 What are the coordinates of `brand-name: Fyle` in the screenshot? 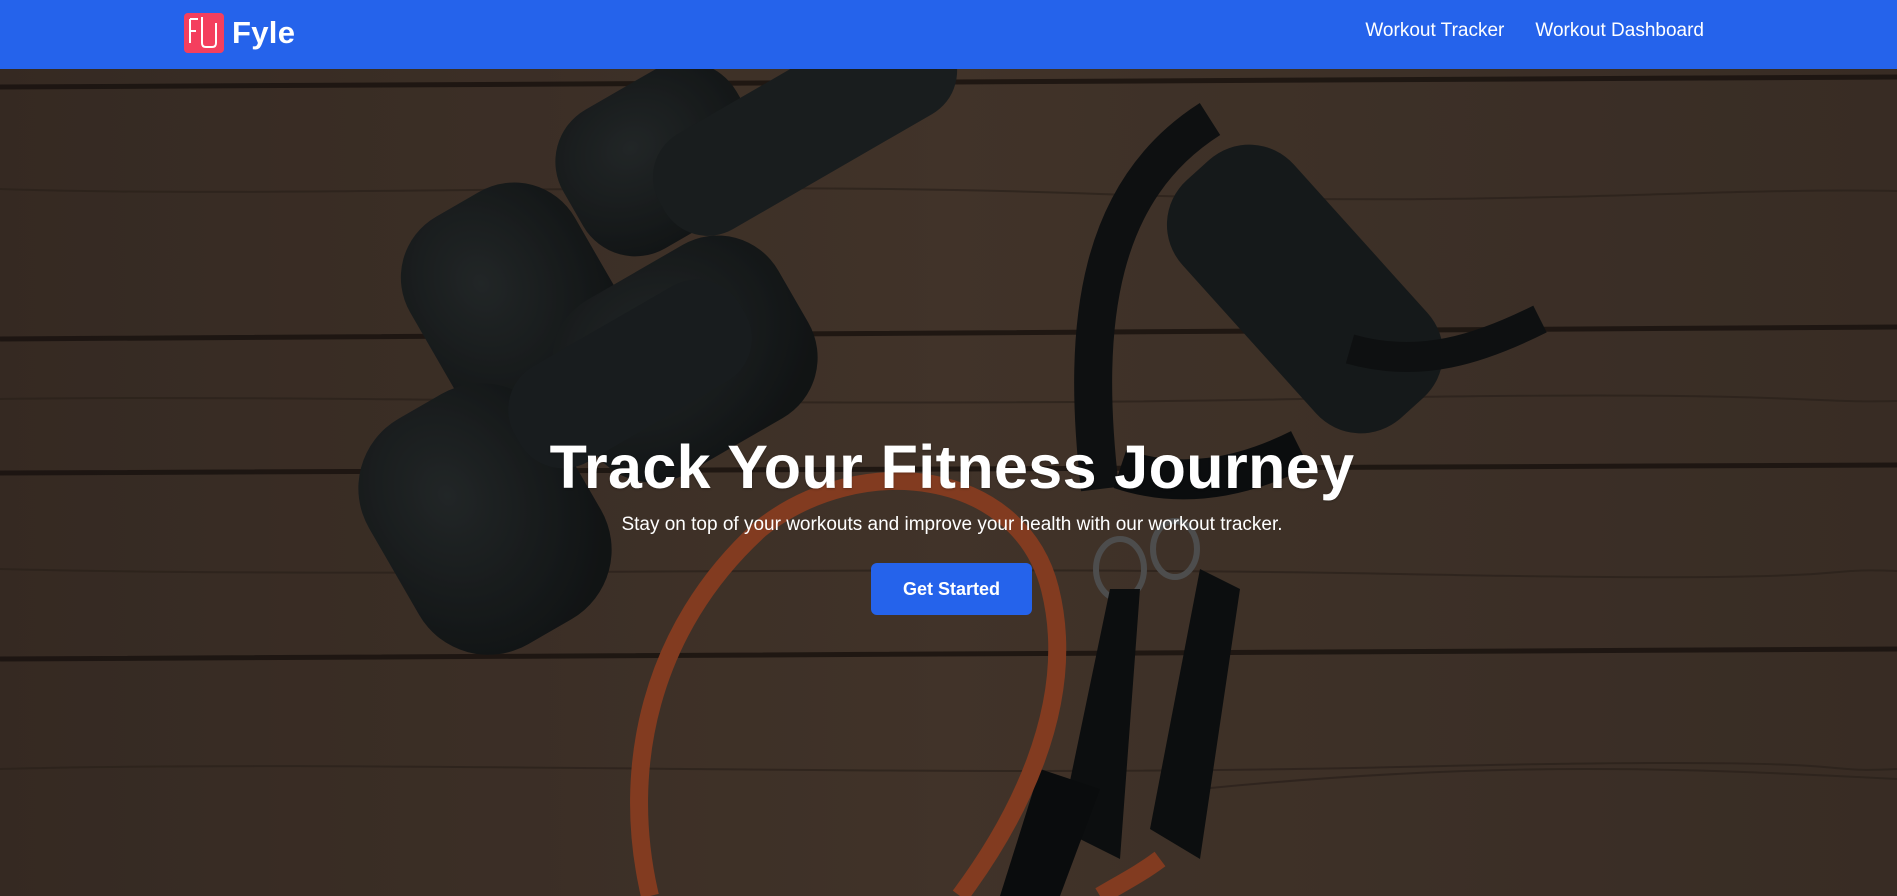 It's located at (264, 32).